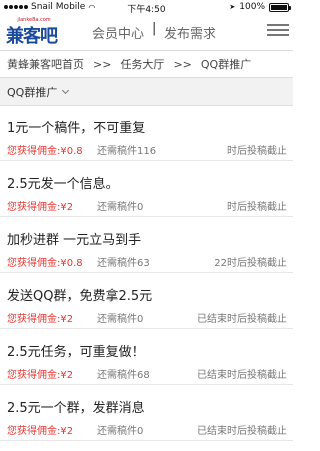 The height and width of the screenshot is (451, 320). I want to click on task-item: 2.5元一个群，发群消息 您获得佣金:¥2 还需稿件0 已结束时后投稿截止, so click(146, 413).